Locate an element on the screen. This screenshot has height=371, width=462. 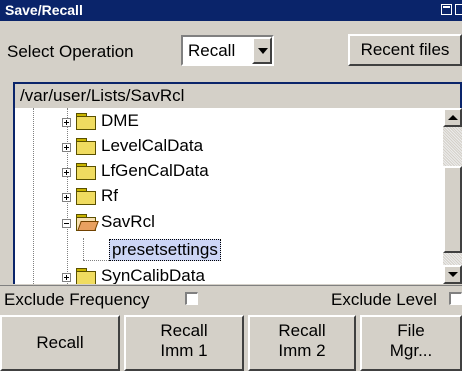
tree-item-presetsettings: presetsettings is located at coordinates (184, 250).